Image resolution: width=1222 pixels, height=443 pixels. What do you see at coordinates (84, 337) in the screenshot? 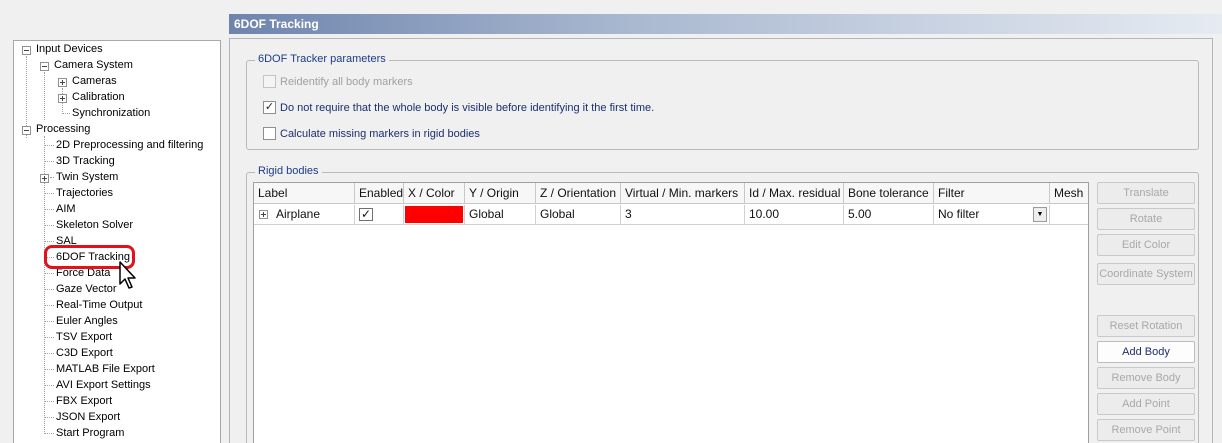
I see `tree-item-tsv-export: TSV Export` at bounding box center [84, 337].